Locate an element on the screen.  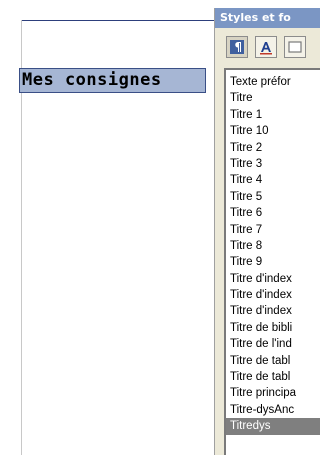
panel-title-bar: Styles et fo is located at coordinates (267, 18).